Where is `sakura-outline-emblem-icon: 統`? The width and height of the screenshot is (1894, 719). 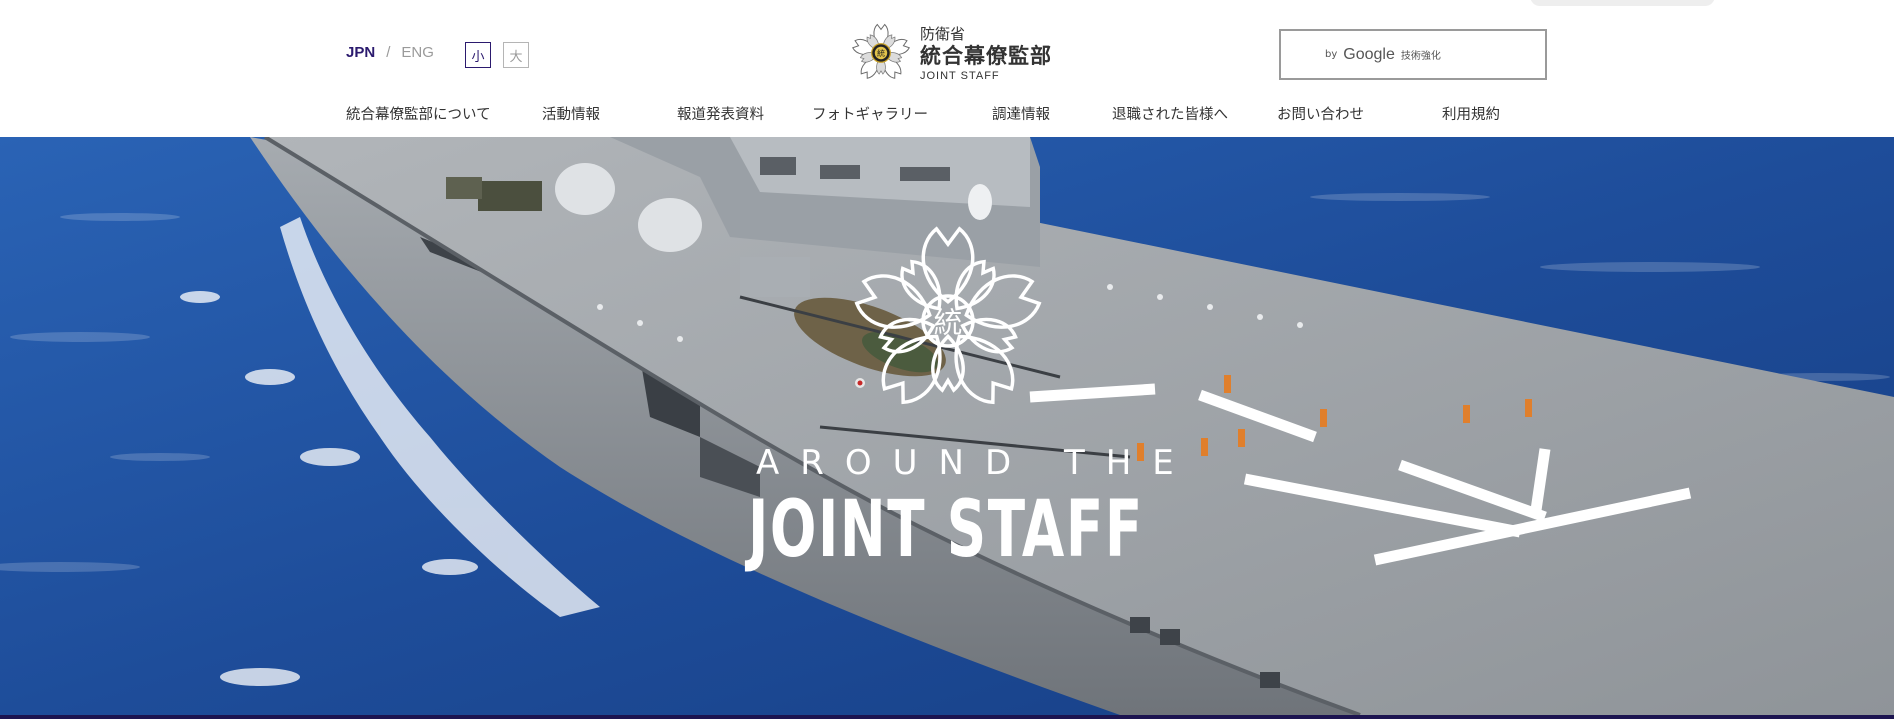
sakura-outline-emblem-icon: 統 is located at coordinates (948, 315).